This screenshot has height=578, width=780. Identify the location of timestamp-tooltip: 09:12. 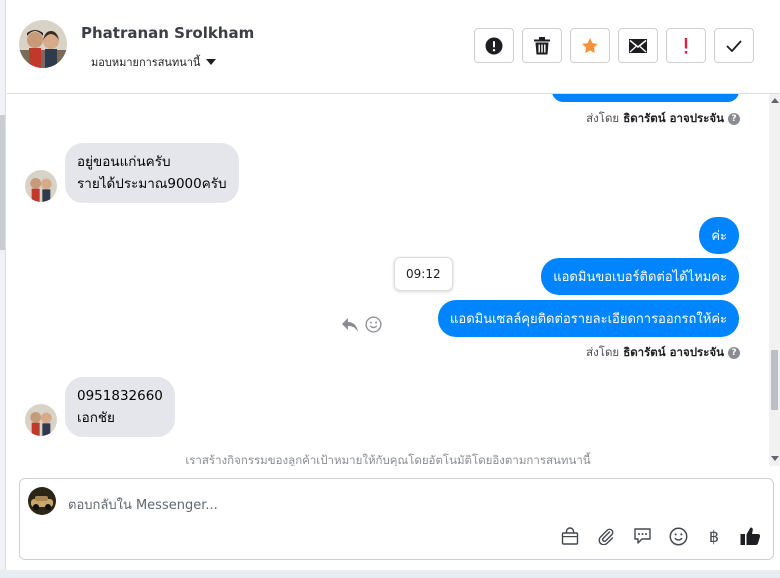
(423, 274).